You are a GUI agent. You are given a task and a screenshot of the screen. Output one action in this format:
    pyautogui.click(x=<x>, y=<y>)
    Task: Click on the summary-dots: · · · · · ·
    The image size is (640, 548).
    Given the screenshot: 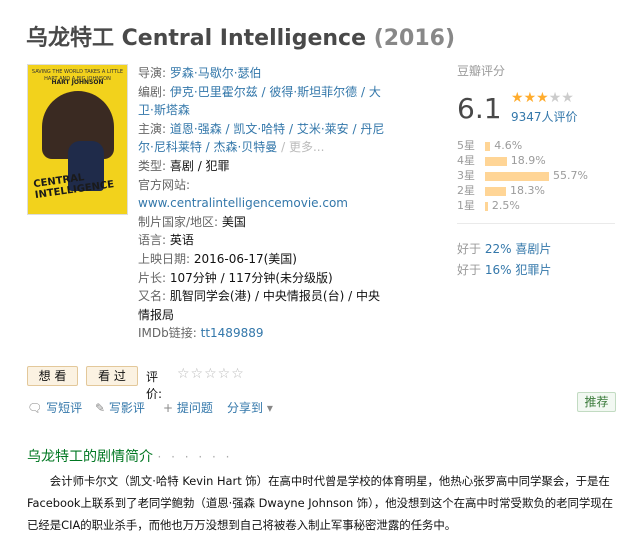 What is the action you would take?
    pyautogui.click(x=195, y=457)
    